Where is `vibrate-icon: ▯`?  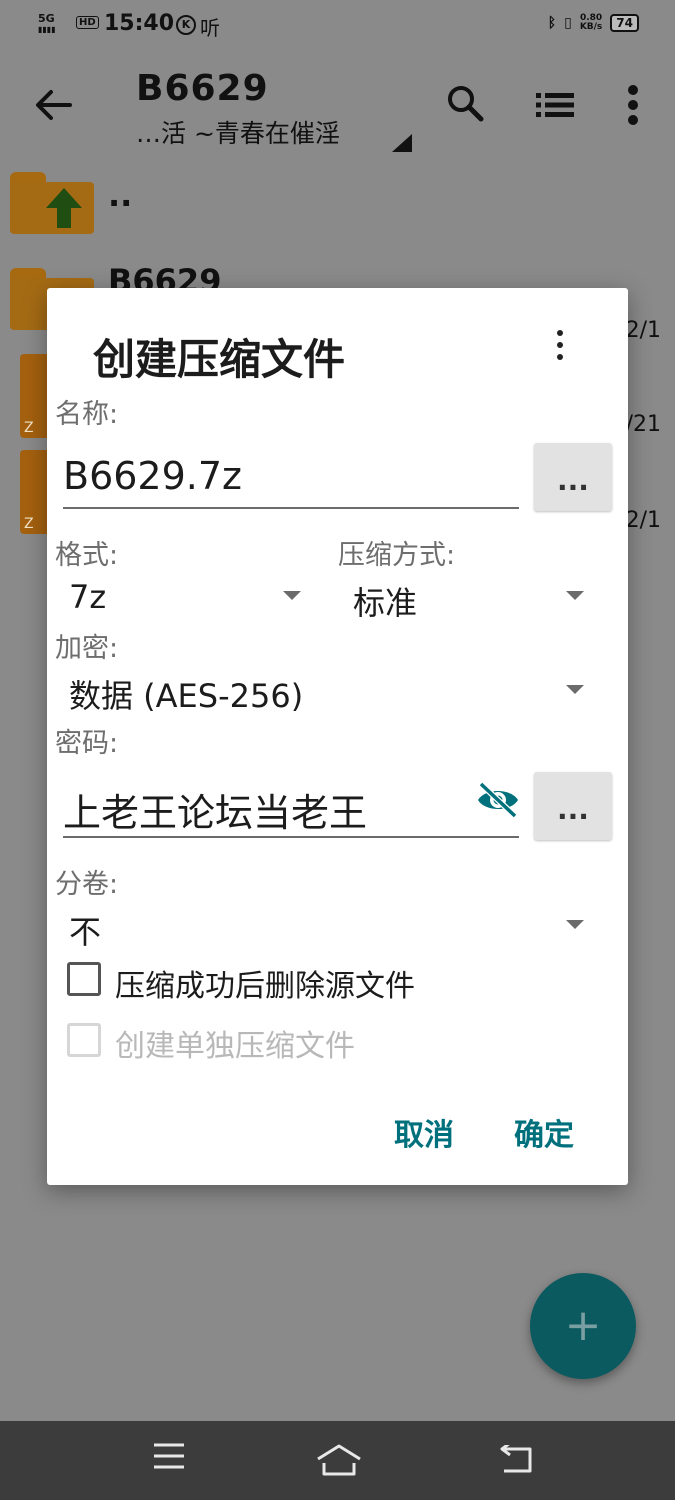
vibrate-icon: ▯ is located at coordinates (568, 23).